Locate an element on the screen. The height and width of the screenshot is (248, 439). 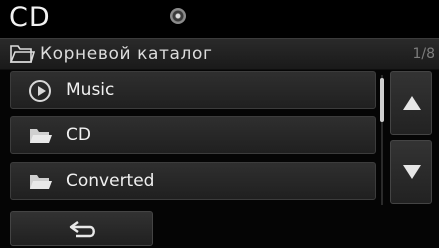
arrow-down-icon is located at coordinates (412, 172).